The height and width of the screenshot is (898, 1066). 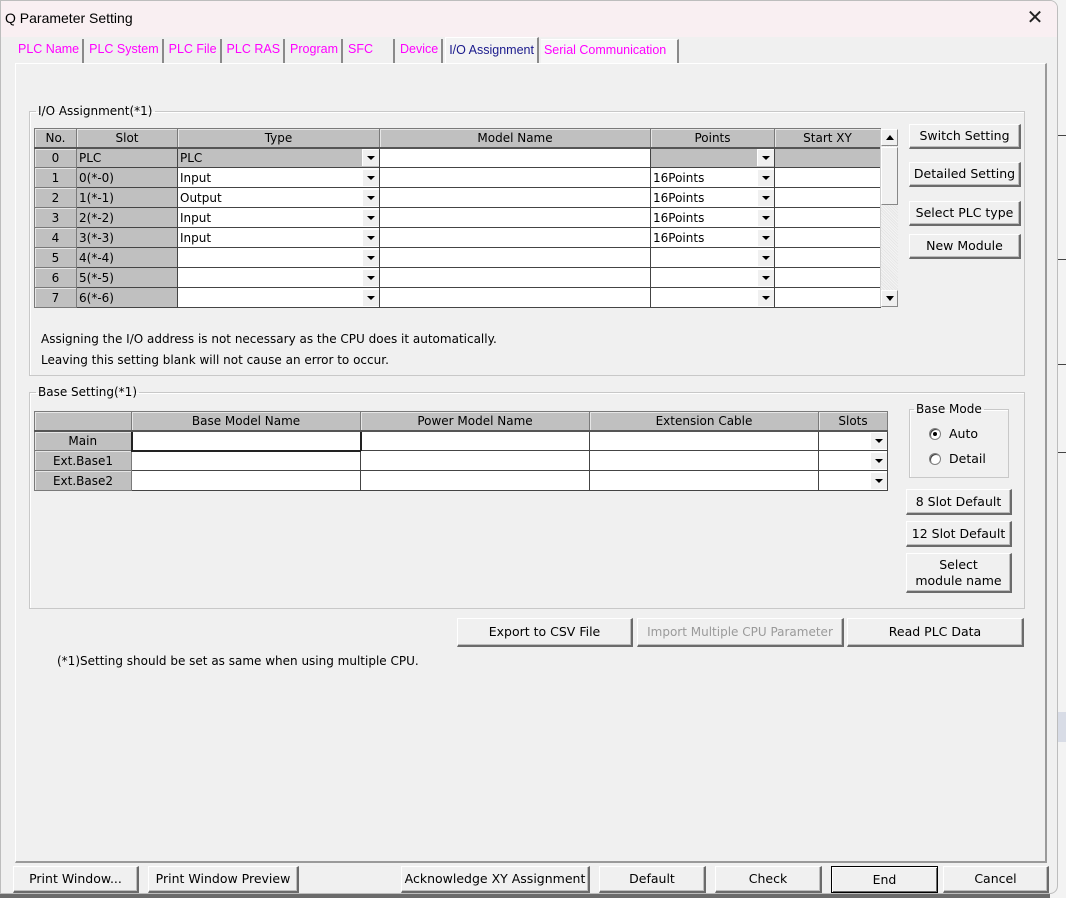 I want to click on column-header-model-name: Model Name, so click(x=515, y=138).